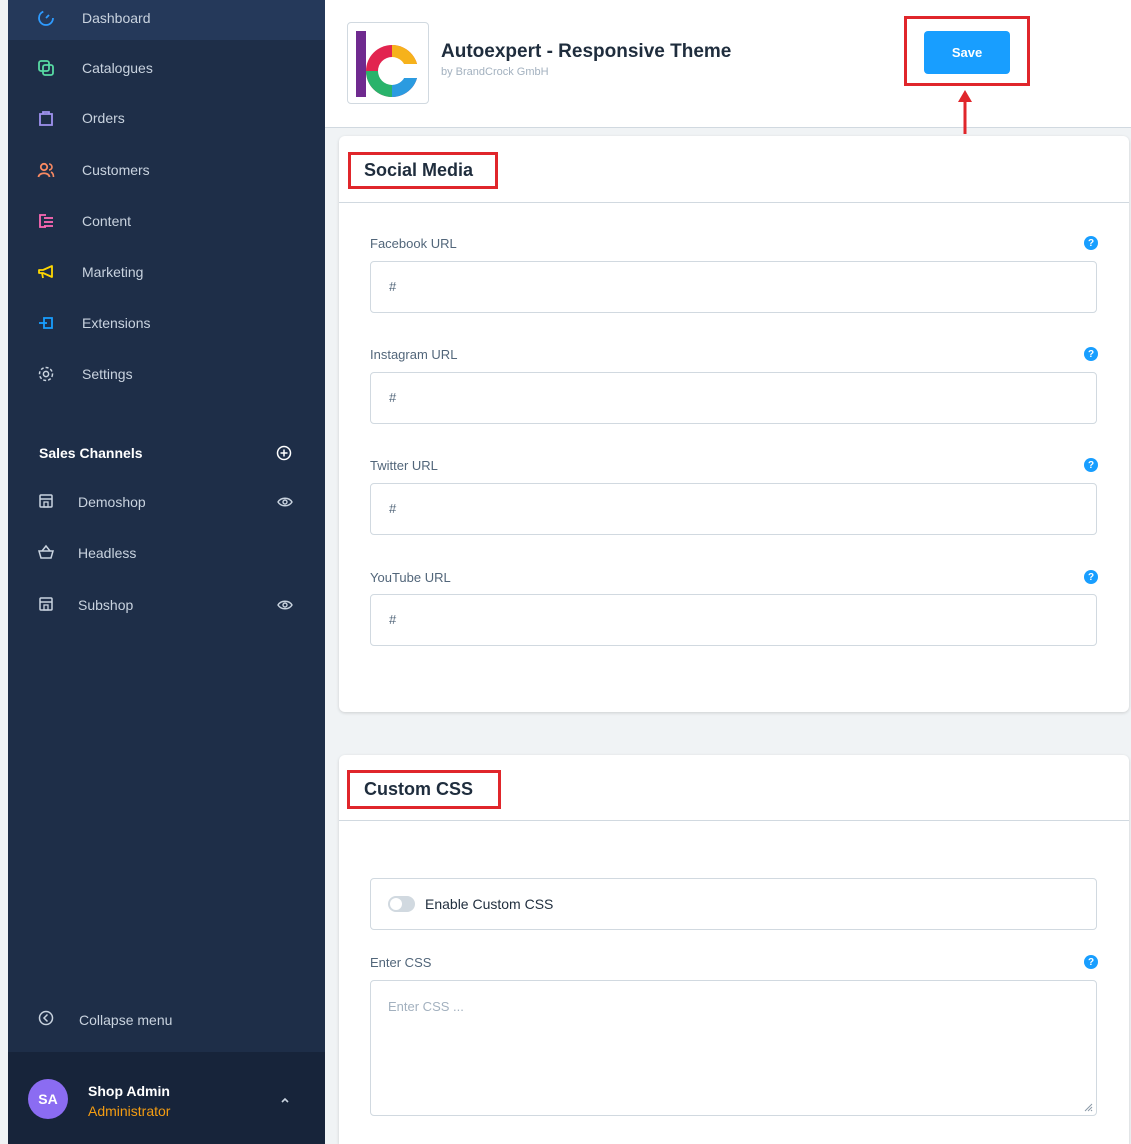 This screenshot has height=1144, width=1131. I want to click on card-header: Custom CSS, so click(734, 788).